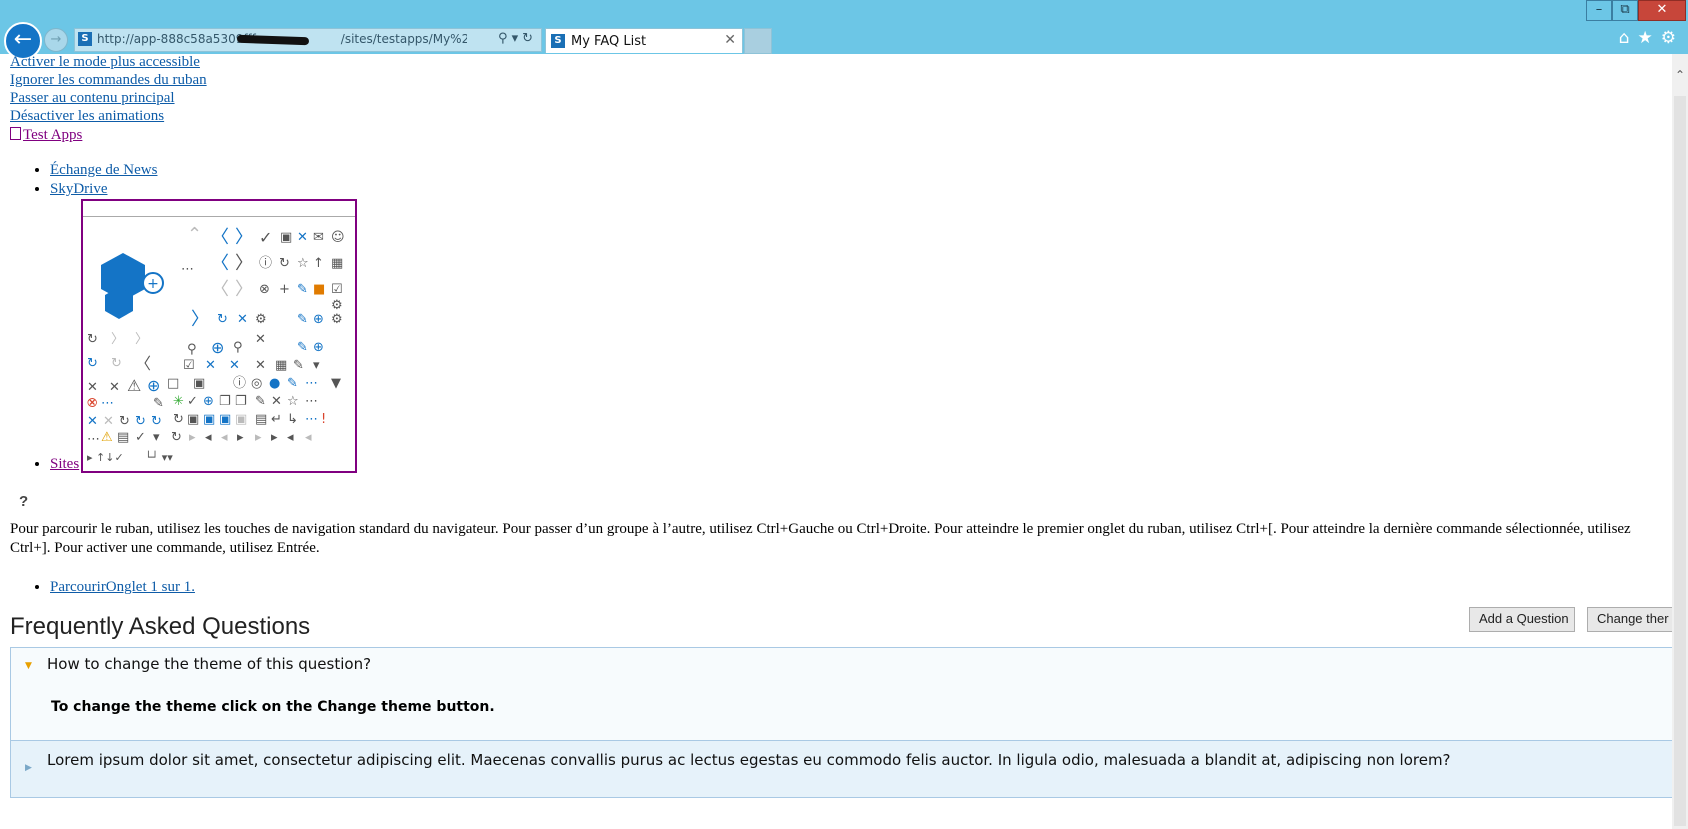 Image resolution: width=1688 pixels, height=829 pixels. I want to click on ribbon-browse-tab: ParcourirOnglet 1 sur 1., so click(122, 587).